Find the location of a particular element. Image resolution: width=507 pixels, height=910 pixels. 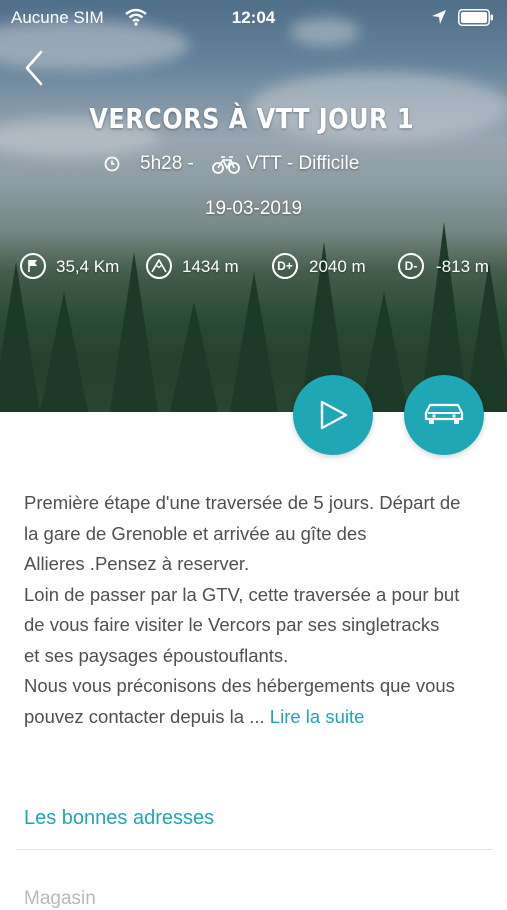

duration-label: 5h28 - is located at coordinates (167, 163).